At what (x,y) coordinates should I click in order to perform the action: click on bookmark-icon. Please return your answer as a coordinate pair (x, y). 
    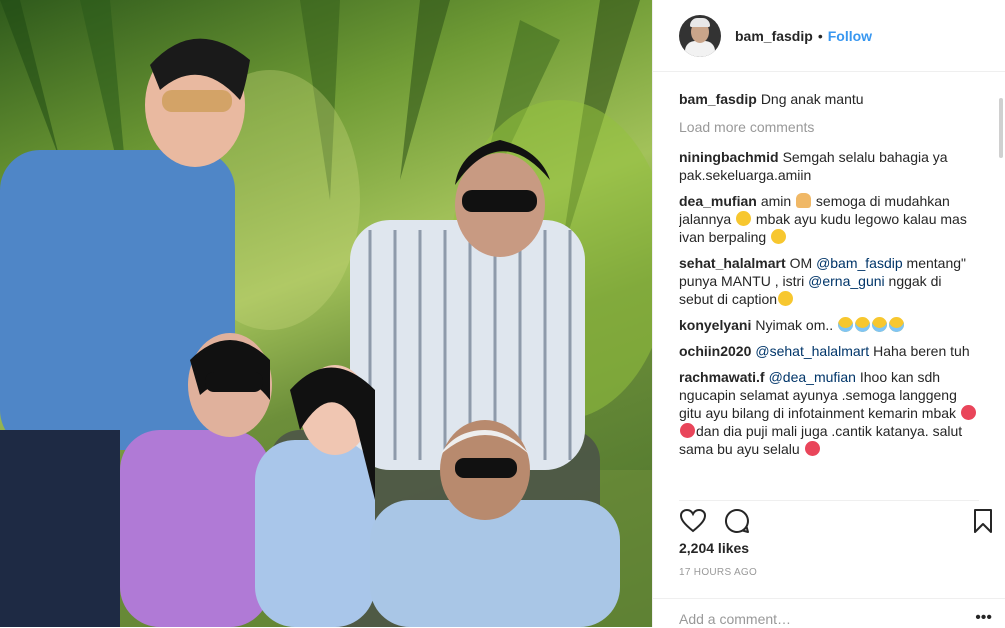
    Looking at the image, I should click on (983, 521).